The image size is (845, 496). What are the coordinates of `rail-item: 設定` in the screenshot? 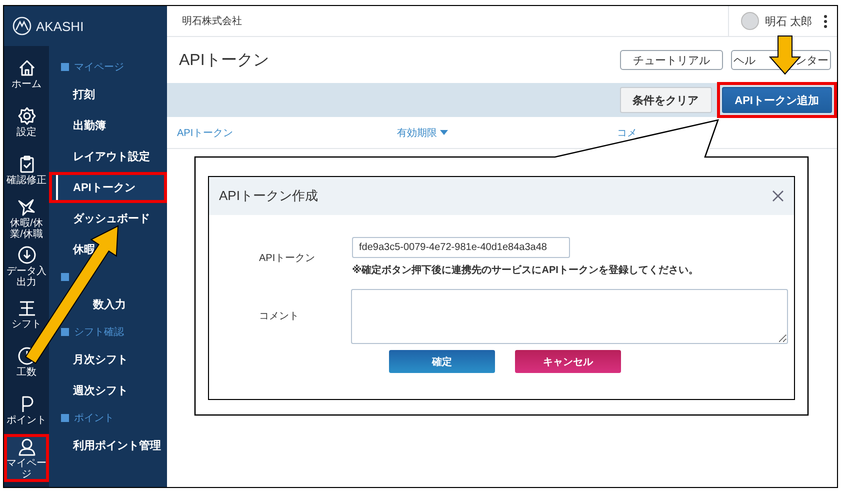 It's located at (26, 122).